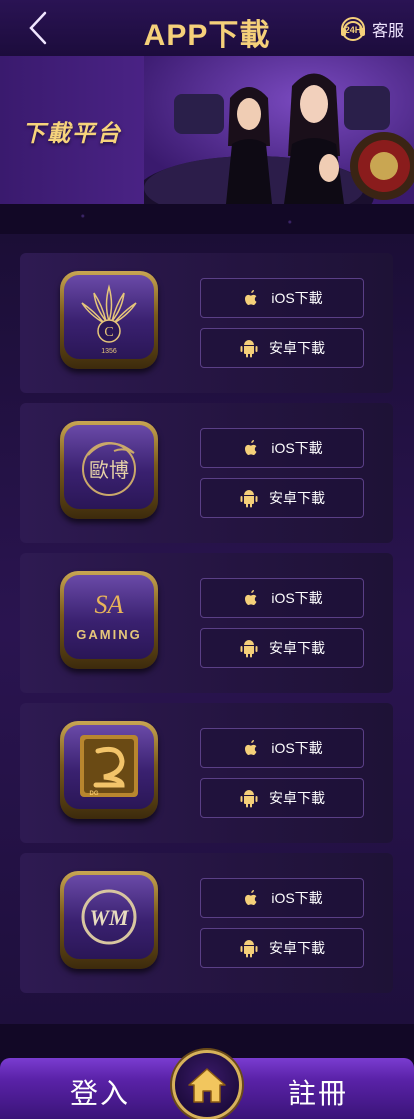  I want to click on home-icon, so click(207, 1085).